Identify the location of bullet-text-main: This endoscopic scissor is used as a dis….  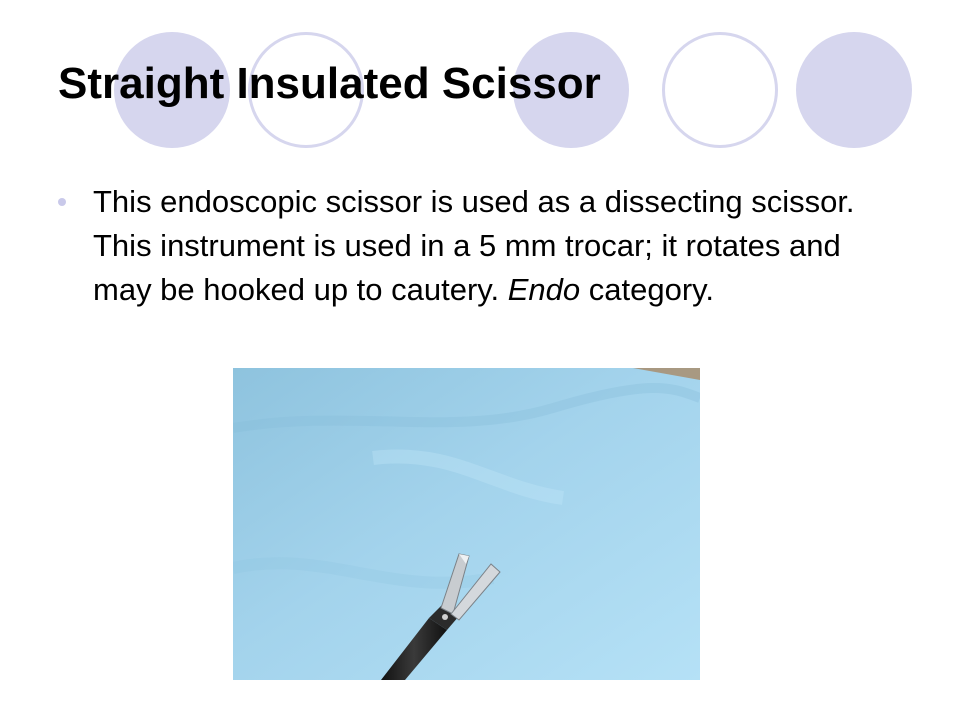
(474, 245).